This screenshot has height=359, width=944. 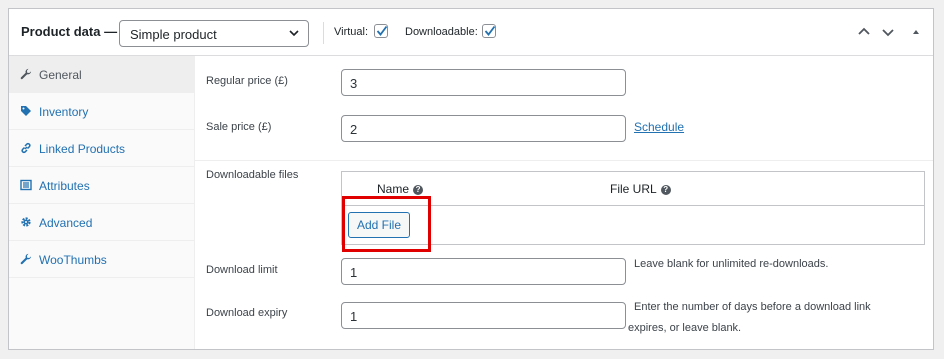 I want to click on tab-label: General, so click(x=60, y=75).